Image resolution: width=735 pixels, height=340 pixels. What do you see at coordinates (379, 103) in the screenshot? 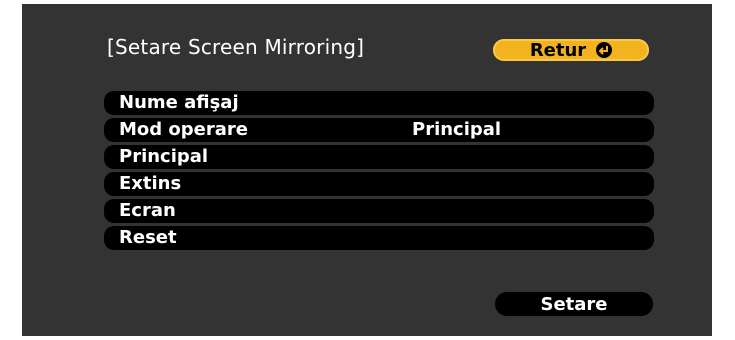
I see `menu-item-nume-afisaj: Nume afişaj` at bounding box center [379, 103].